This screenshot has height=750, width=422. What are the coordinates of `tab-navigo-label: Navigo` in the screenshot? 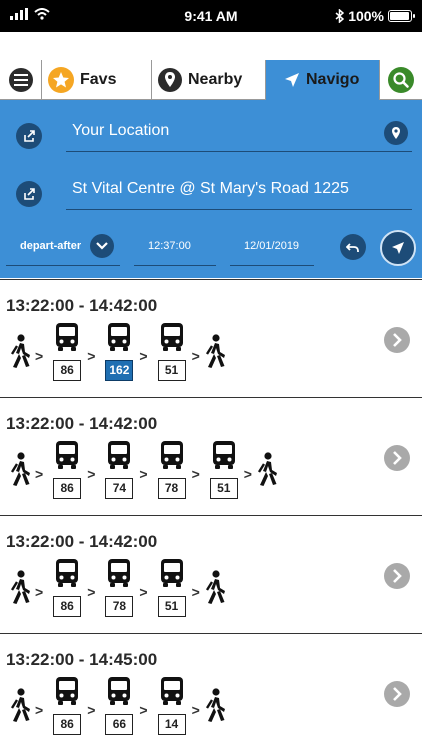 It's located at (333, 79).